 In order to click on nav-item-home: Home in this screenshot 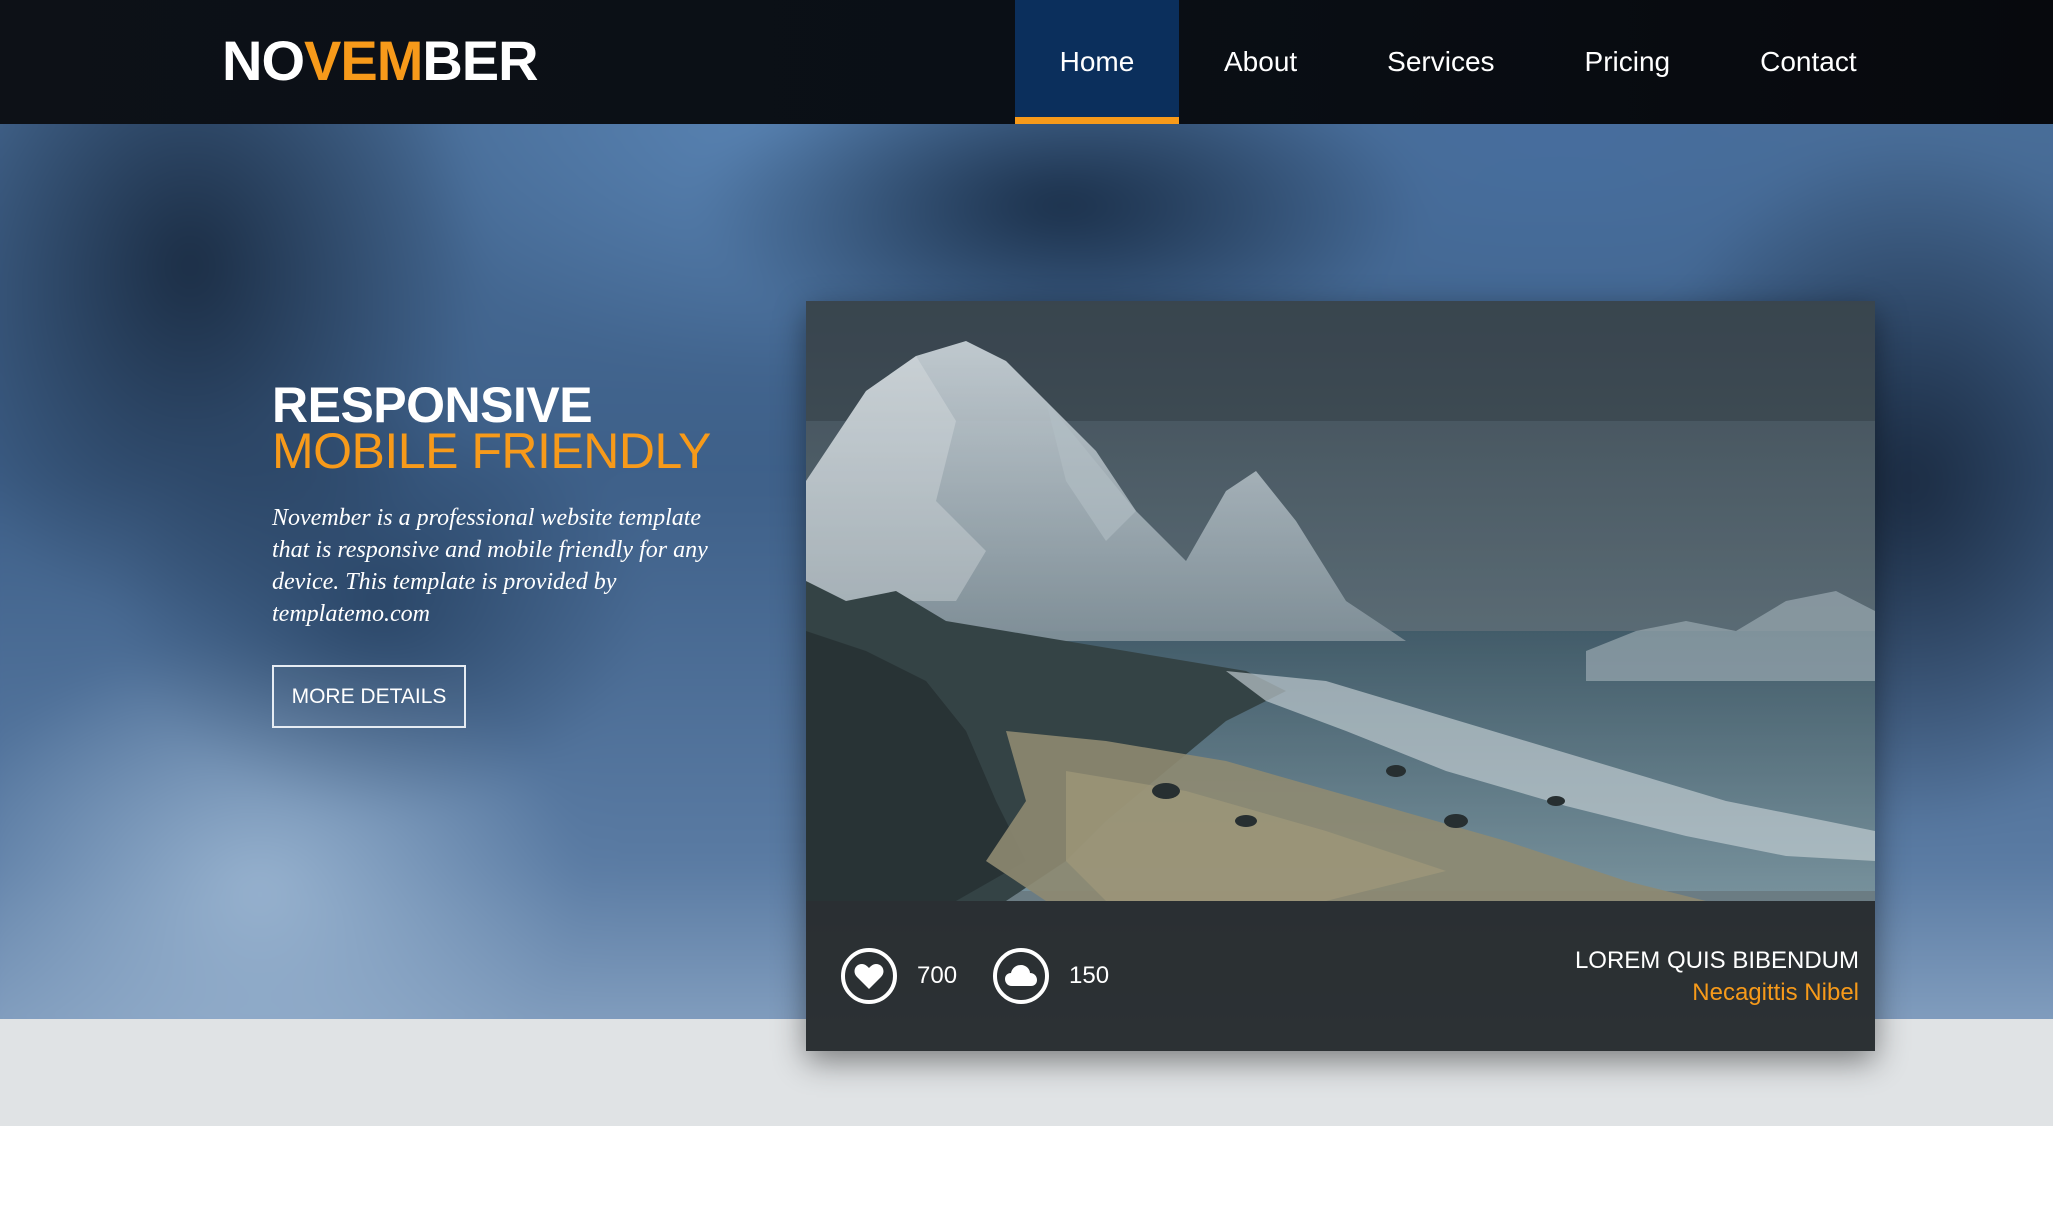, I will do `click(1097, 62)`.